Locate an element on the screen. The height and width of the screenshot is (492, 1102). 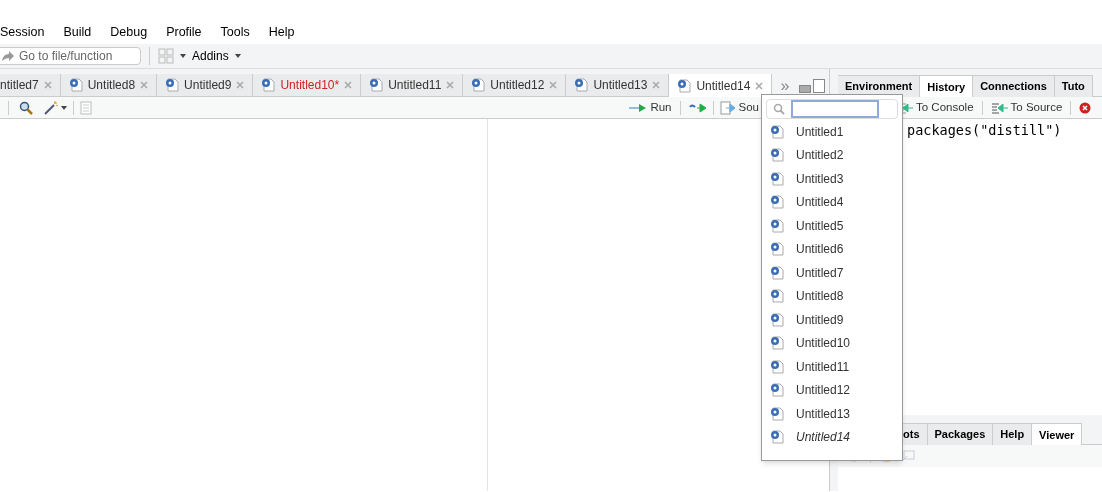
addins-menu: Addins is located at coordinates (210, 56).